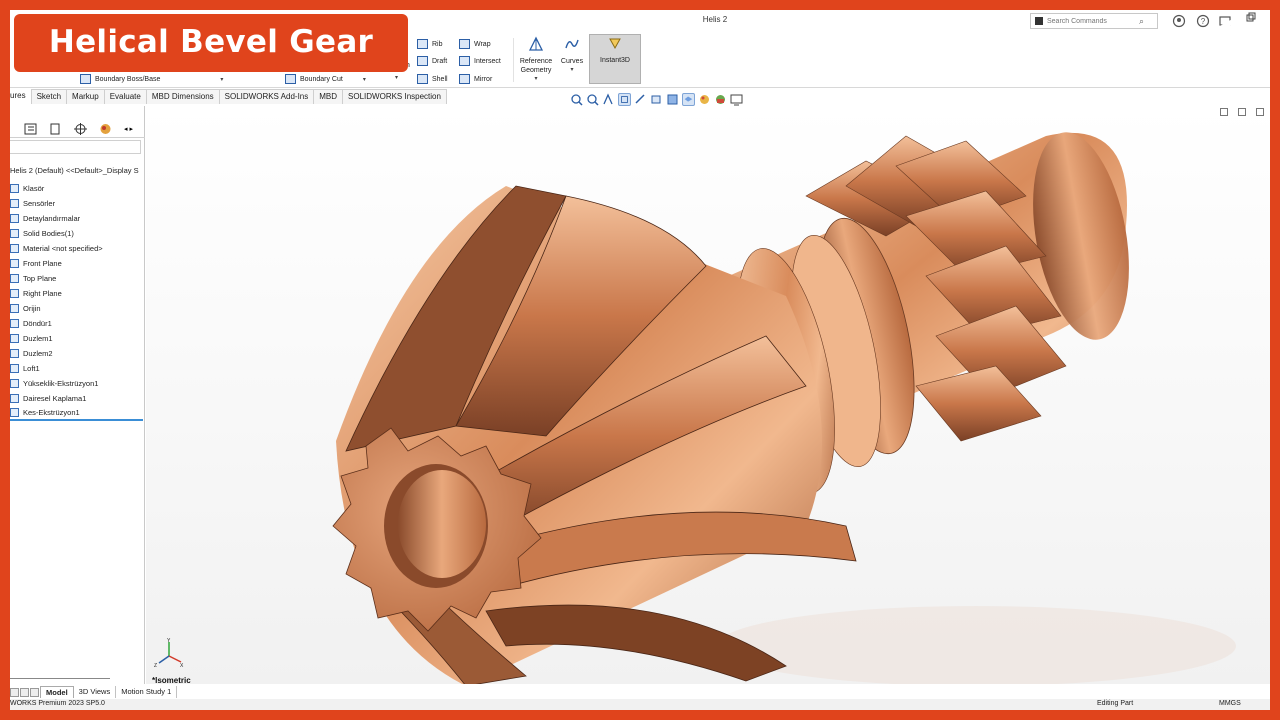 The width and height of the screenshot is (1280, 720). What do you see at coordinates (24, 692) in the screenshot?
I see `prev-tab-arrow-icon` at bounding box center [24, 692].